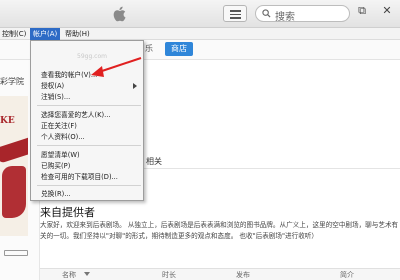  I want to click on column-release: 发布, so click(243, 275).